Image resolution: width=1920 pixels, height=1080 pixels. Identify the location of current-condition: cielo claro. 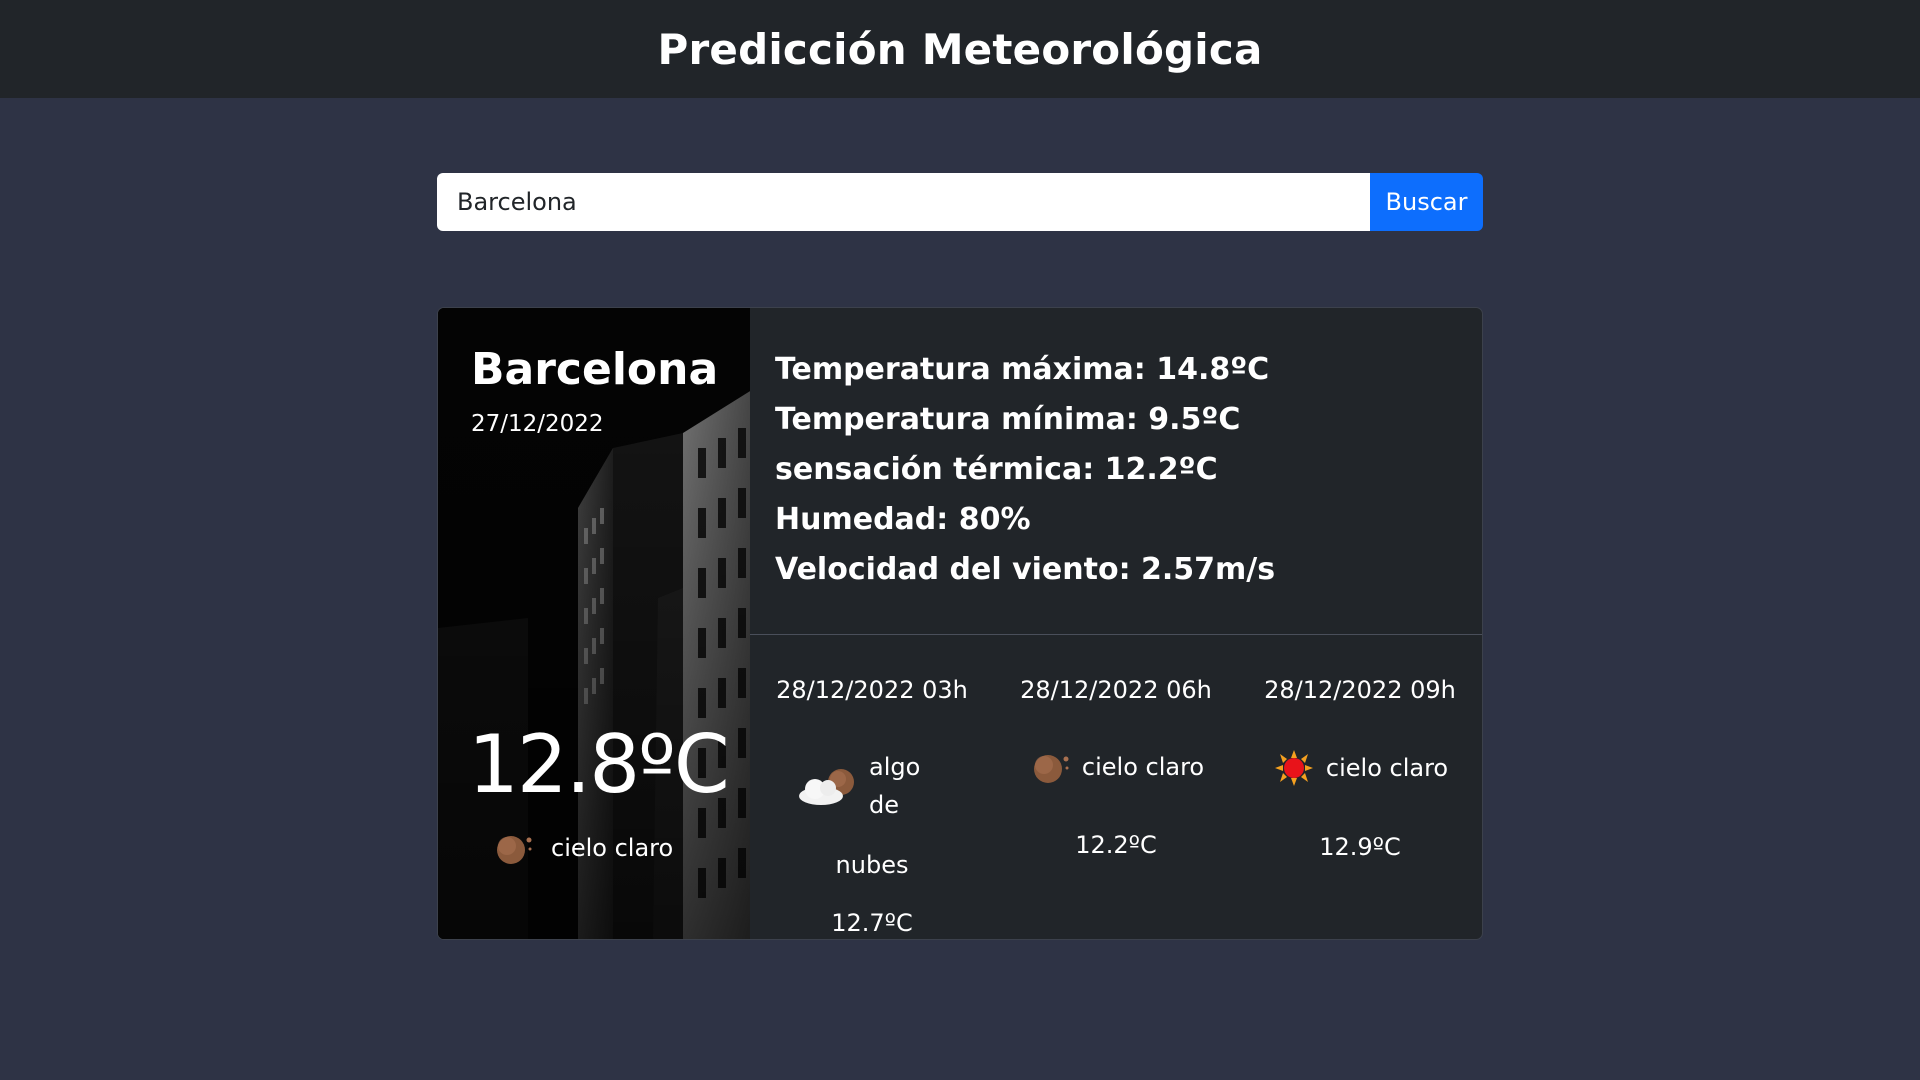
(582, 848).